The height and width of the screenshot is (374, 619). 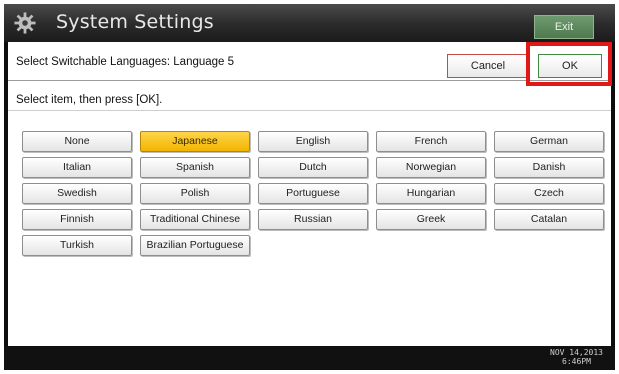 I want to click on language-option-italian: Italian, so click(x=77, y=167).